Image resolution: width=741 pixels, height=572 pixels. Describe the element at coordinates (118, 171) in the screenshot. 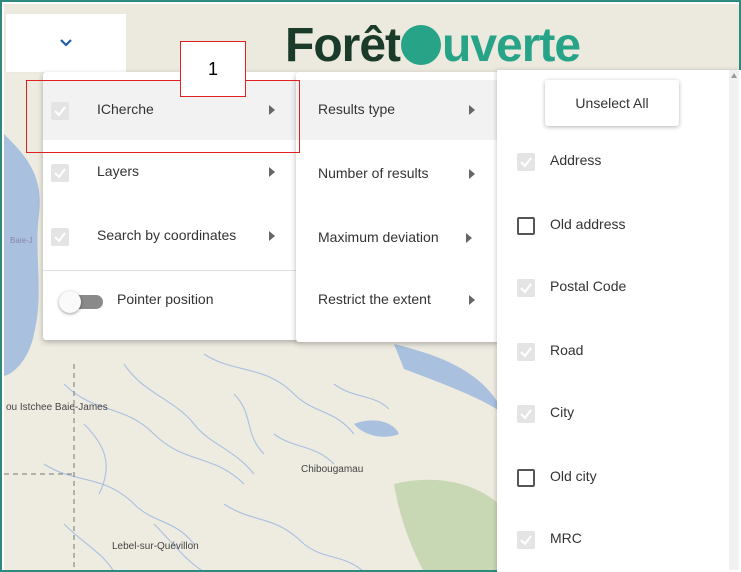

I see `menu-item-label: Layers` at that location.